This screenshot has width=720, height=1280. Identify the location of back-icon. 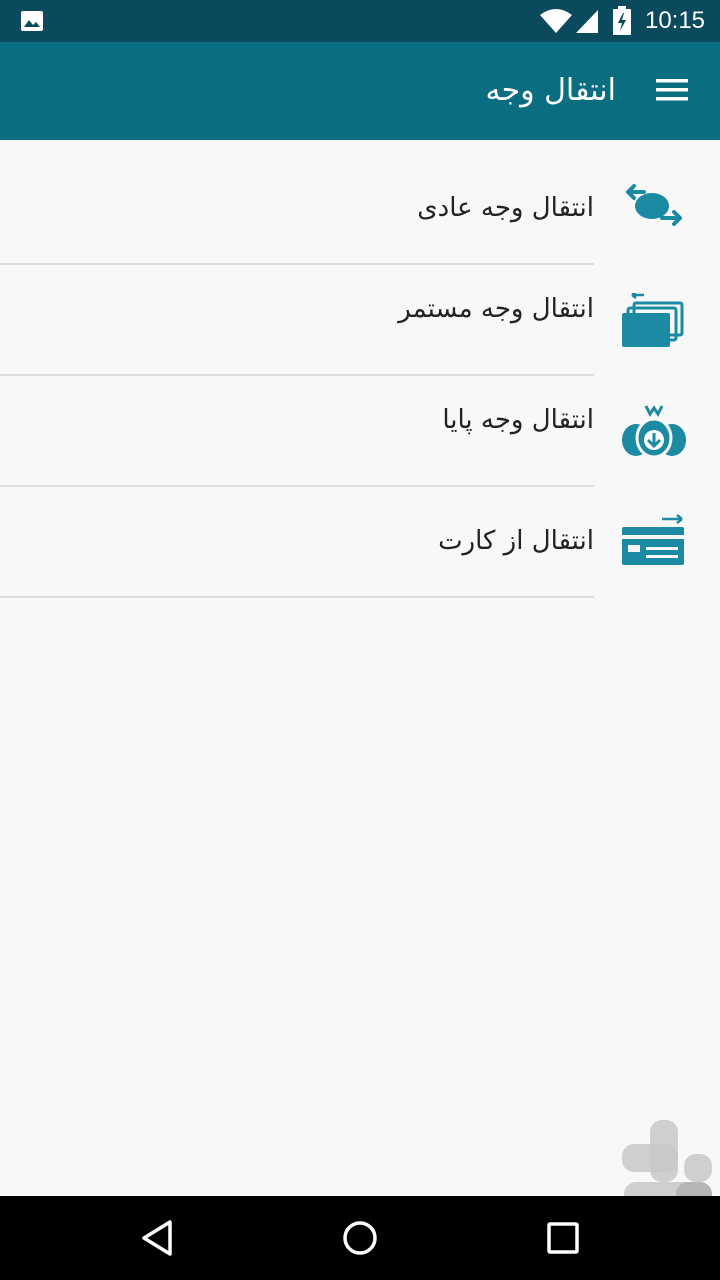
(158, 1238).